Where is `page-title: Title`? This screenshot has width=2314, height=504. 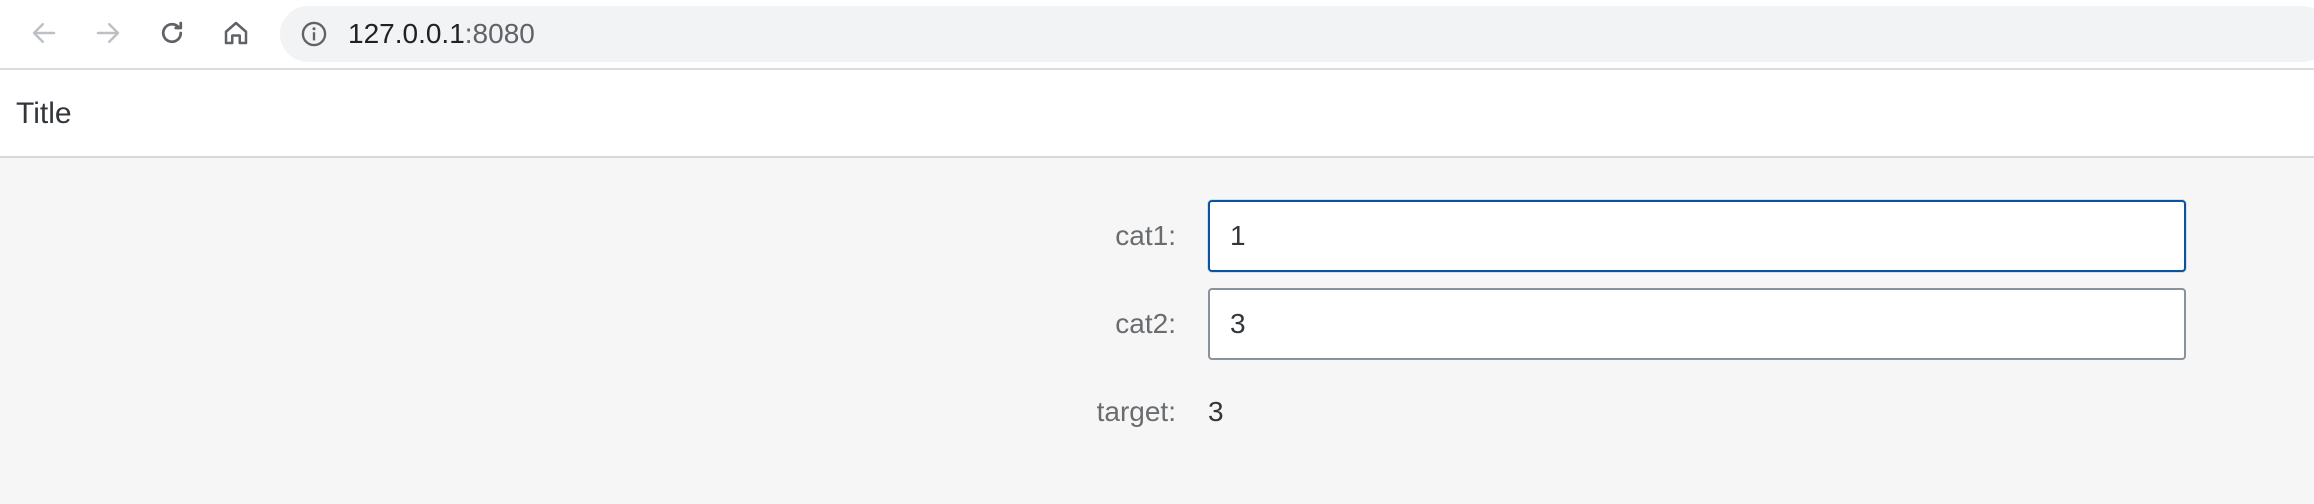
page-title: Title is located at coordinates (44, 113).